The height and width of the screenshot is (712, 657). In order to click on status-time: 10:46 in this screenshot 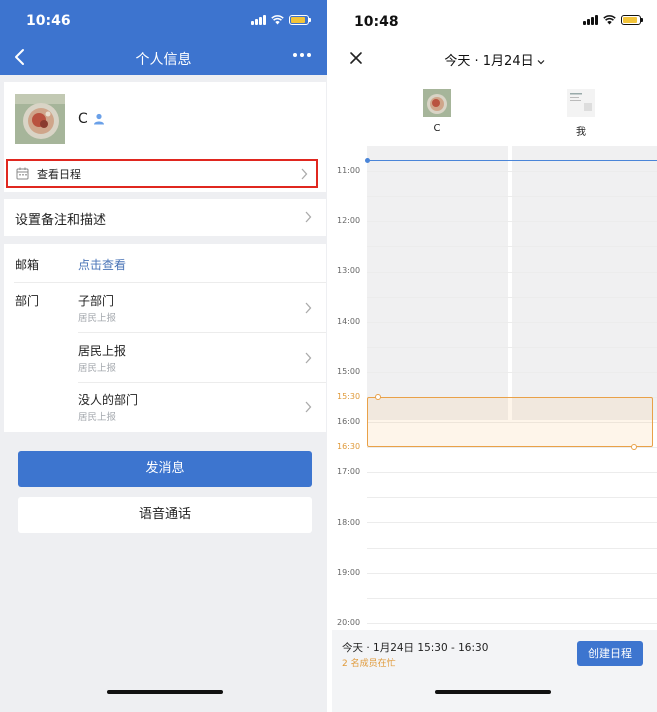, I will do `click(48, 21)`.